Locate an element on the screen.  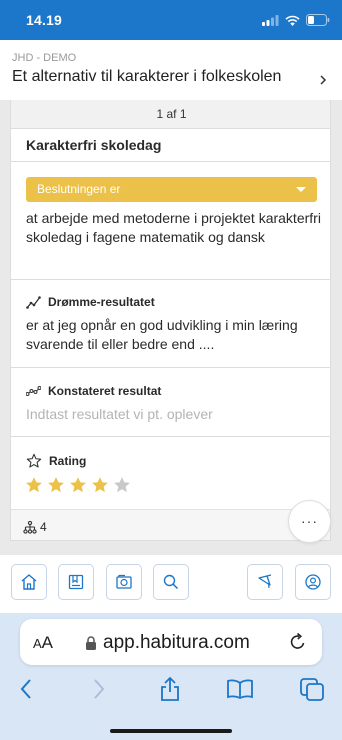
trophy-icon is located at coordinates (265, 581).